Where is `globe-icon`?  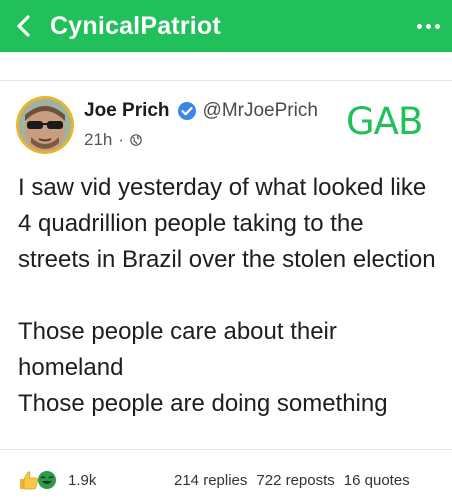
globe-icon is located at coordinates (136, 140).